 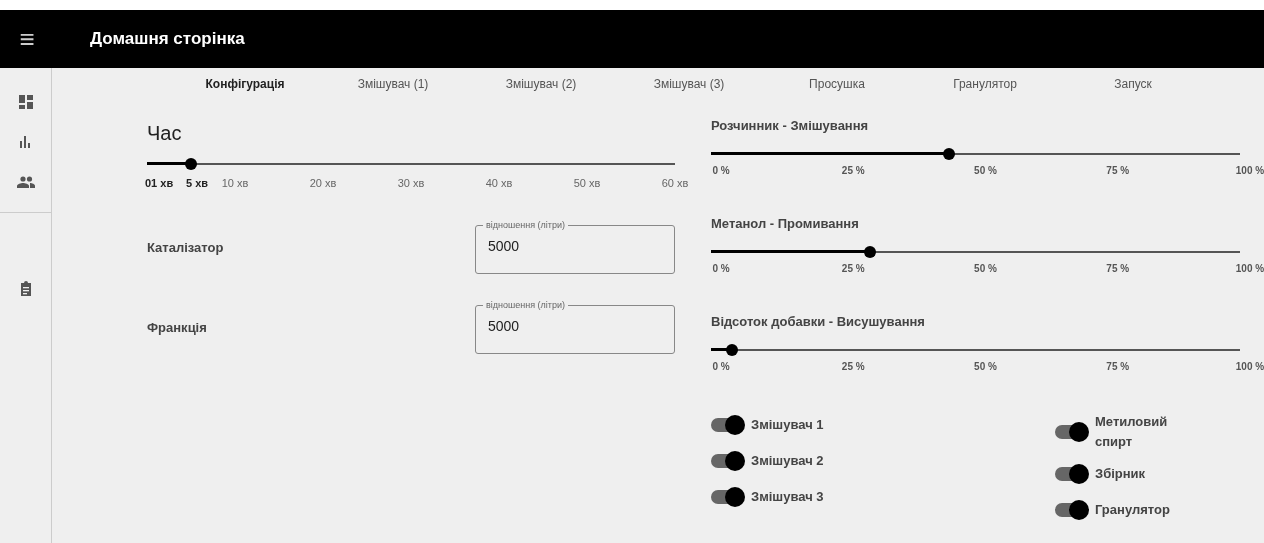 I want to click on tab: Гранулятор, so click(x=985, y=84).